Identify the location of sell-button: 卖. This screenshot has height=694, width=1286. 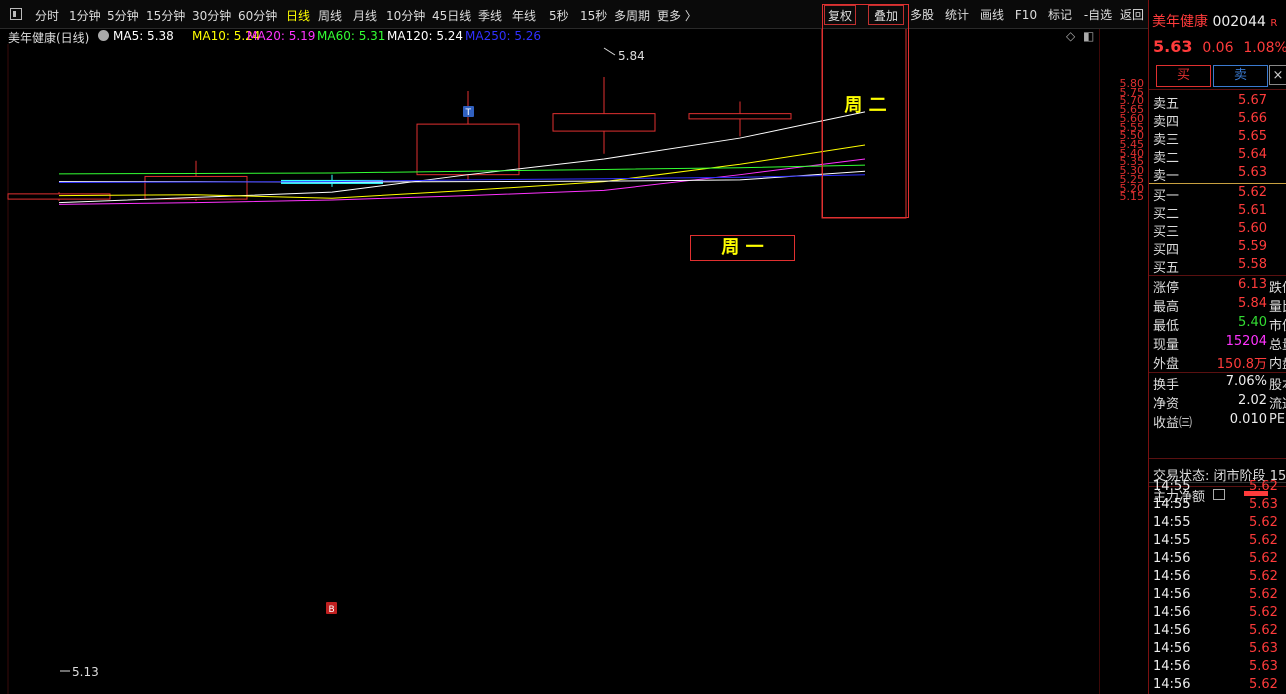
(1240, 76).